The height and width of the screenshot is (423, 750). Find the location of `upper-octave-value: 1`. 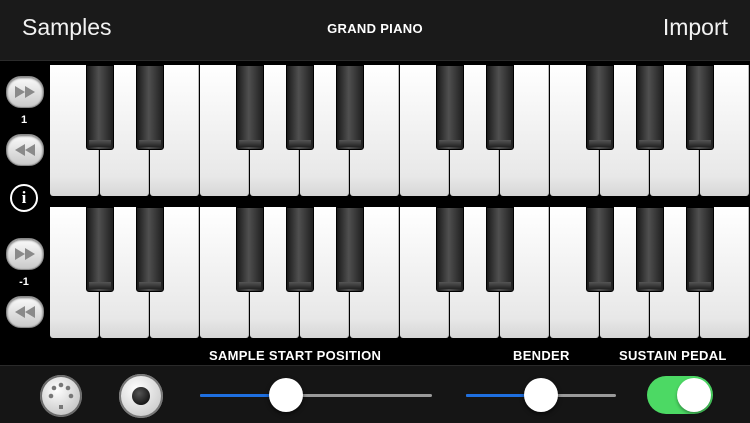

upper-octave-value: 1 is located at coordinates (24, 120).